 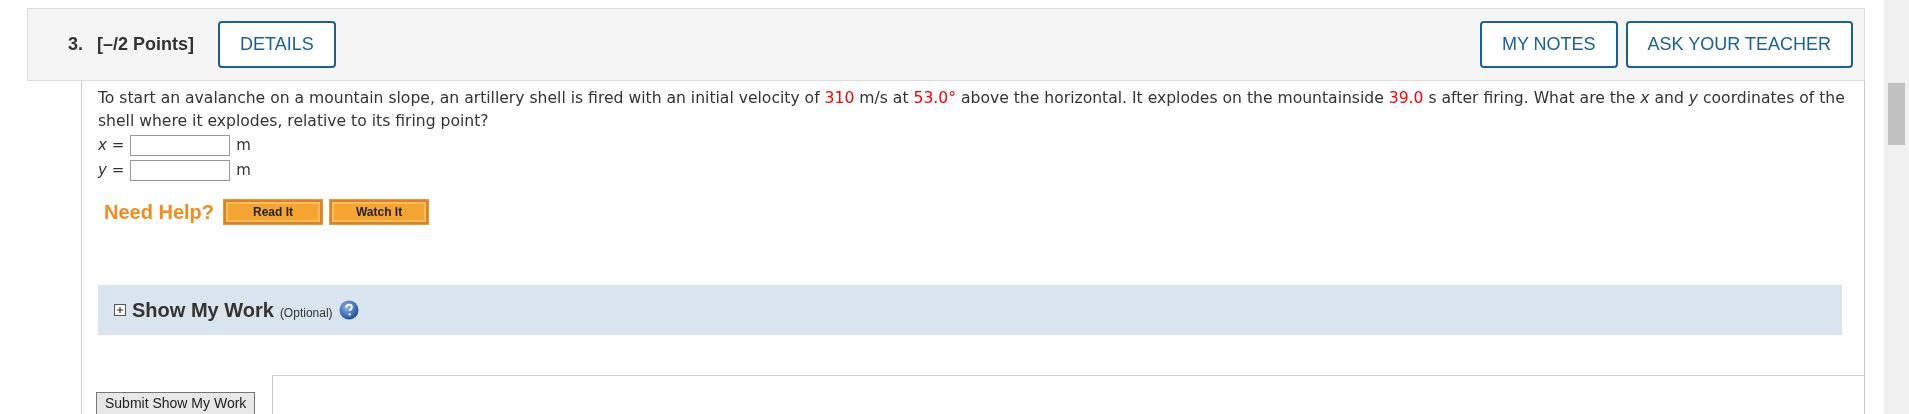 What do you see at coordinates (120, 310) in the screenshot?
I see `expand-icon` at bounding box center [120, 310].